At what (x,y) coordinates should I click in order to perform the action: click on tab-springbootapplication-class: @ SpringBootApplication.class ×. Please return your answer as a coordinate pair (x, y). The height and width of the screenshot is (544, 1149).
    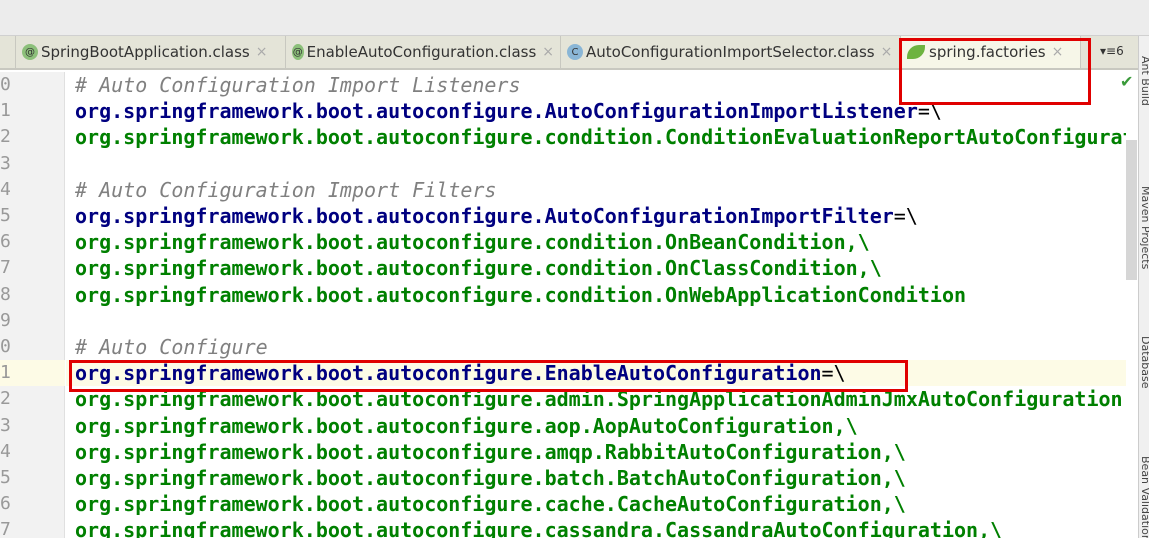
    Looking at the image, I should click on (151, 52).